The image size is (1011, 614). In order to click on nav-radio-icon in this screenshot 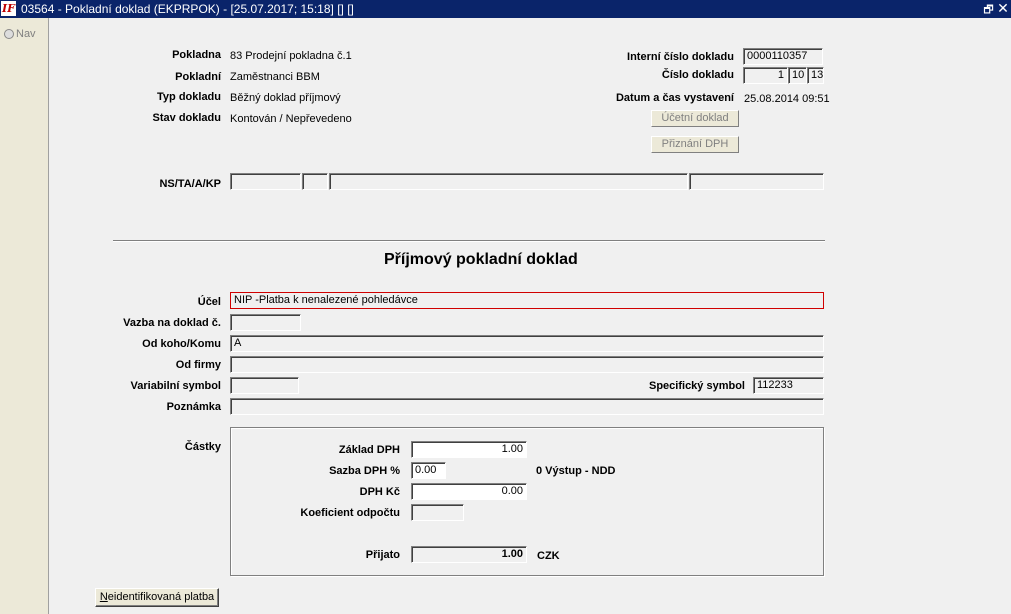, I will do `click(9, 34)`.